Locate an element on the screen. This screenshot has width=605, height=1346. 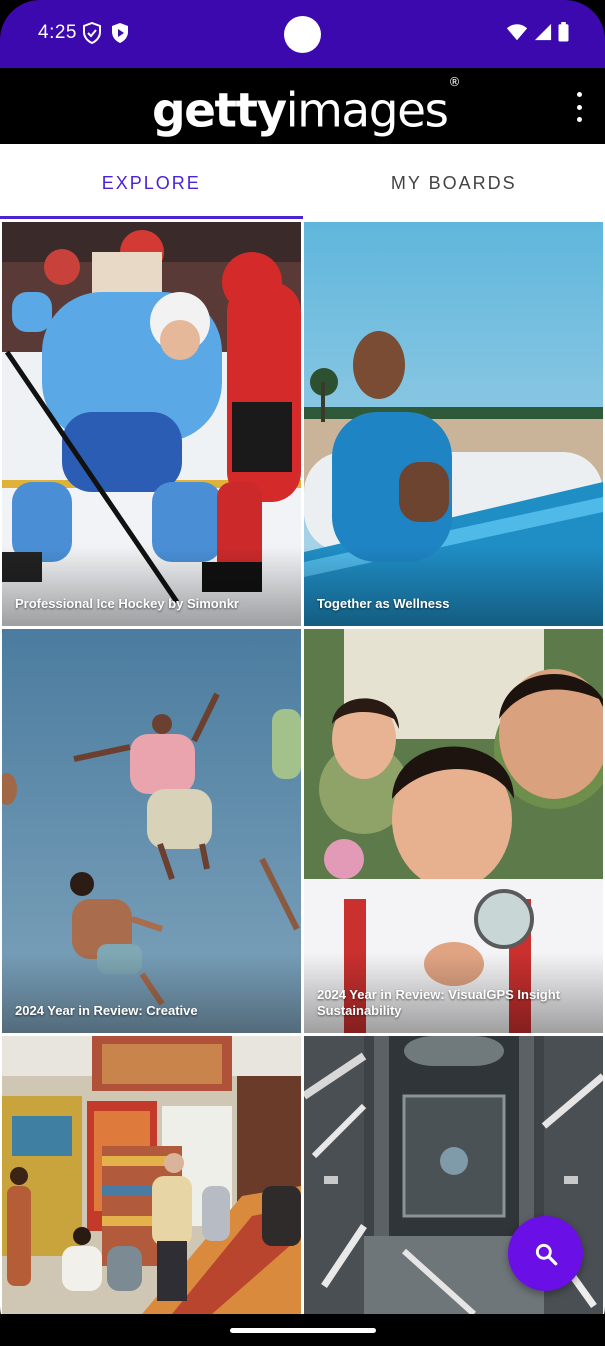
tab-my-boards-label: MY BOARDS is located at coordinates (453, 182).